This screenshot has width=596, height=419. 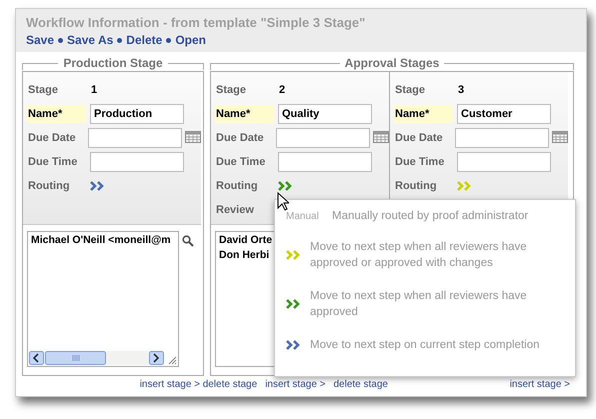 What do you see at coordinates (40, 40) in the screenshot?
I see `action-link: Save` at bounding box center [40, 40].